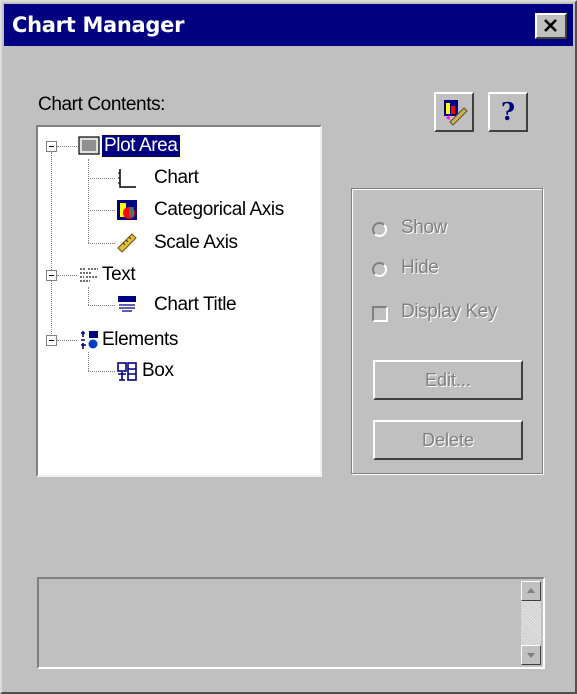 Image resolution: width=577 pixels, height=694 pixels. I want to click on chart-title-label: Chart Title, so click(195, 304).